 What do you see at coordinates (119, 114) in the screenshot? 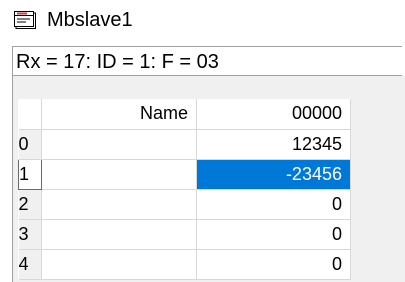
I see `column-header-name: Name` at bounding box center [119, 114].